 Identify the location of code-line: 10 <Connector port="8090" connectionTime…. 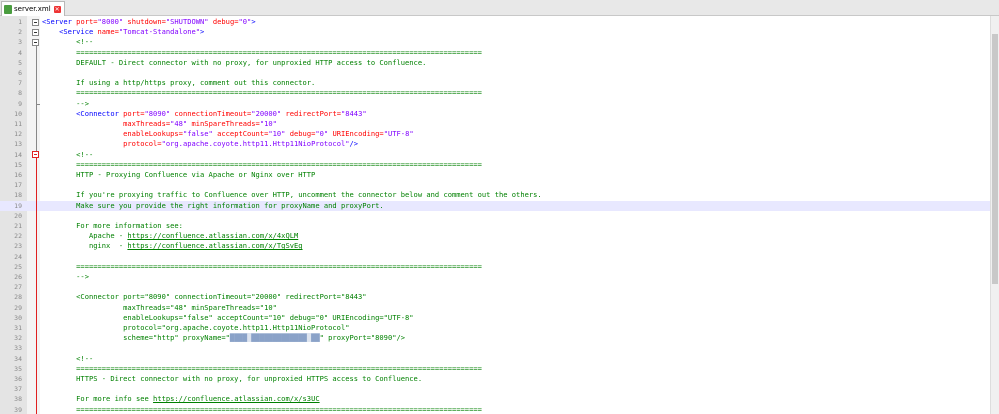
(495, 114).